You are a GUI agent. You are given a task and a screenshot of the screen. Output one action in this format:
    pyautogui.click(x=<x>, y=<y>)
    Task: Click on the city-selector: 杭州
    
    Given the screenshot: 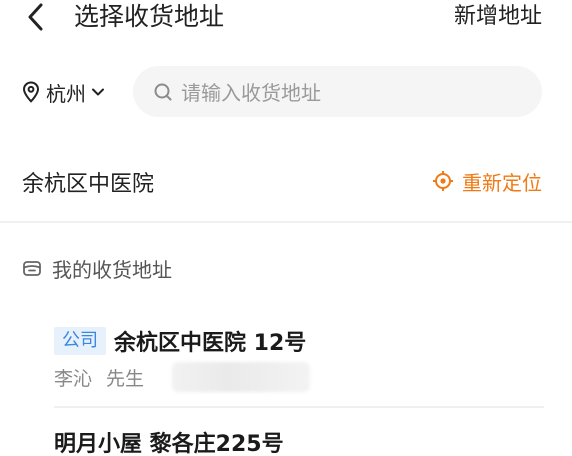 What is the action you would take?
    pyautogui.click(x=64, y=92)
    